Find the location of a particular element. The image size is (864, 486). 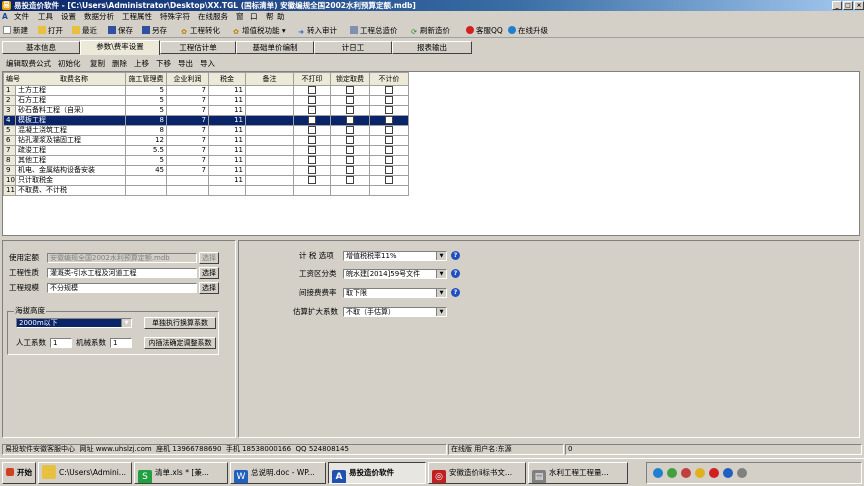

table-row: 2 石方工程 5 7 11 is located at coordinates (206, 100).